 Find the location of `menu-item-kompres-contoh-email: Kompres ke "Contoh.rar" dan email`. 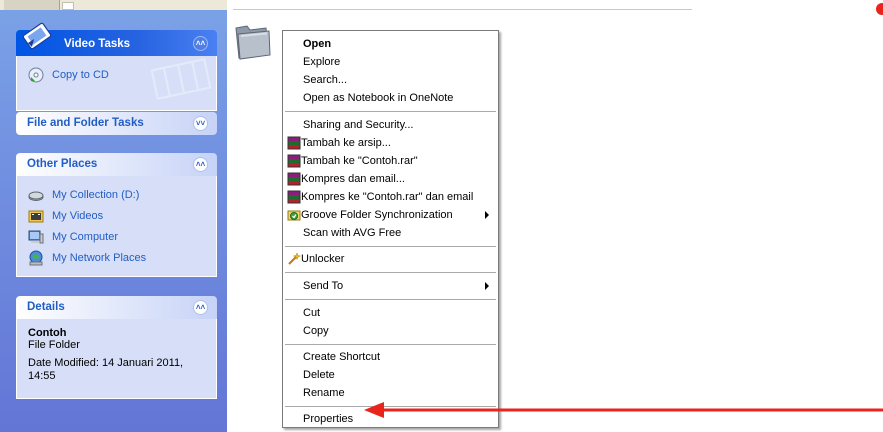

menu-item-kompres-contoh-email: Kompres ke "Contoh.rar" dan email is located at coordinates (390, 197).